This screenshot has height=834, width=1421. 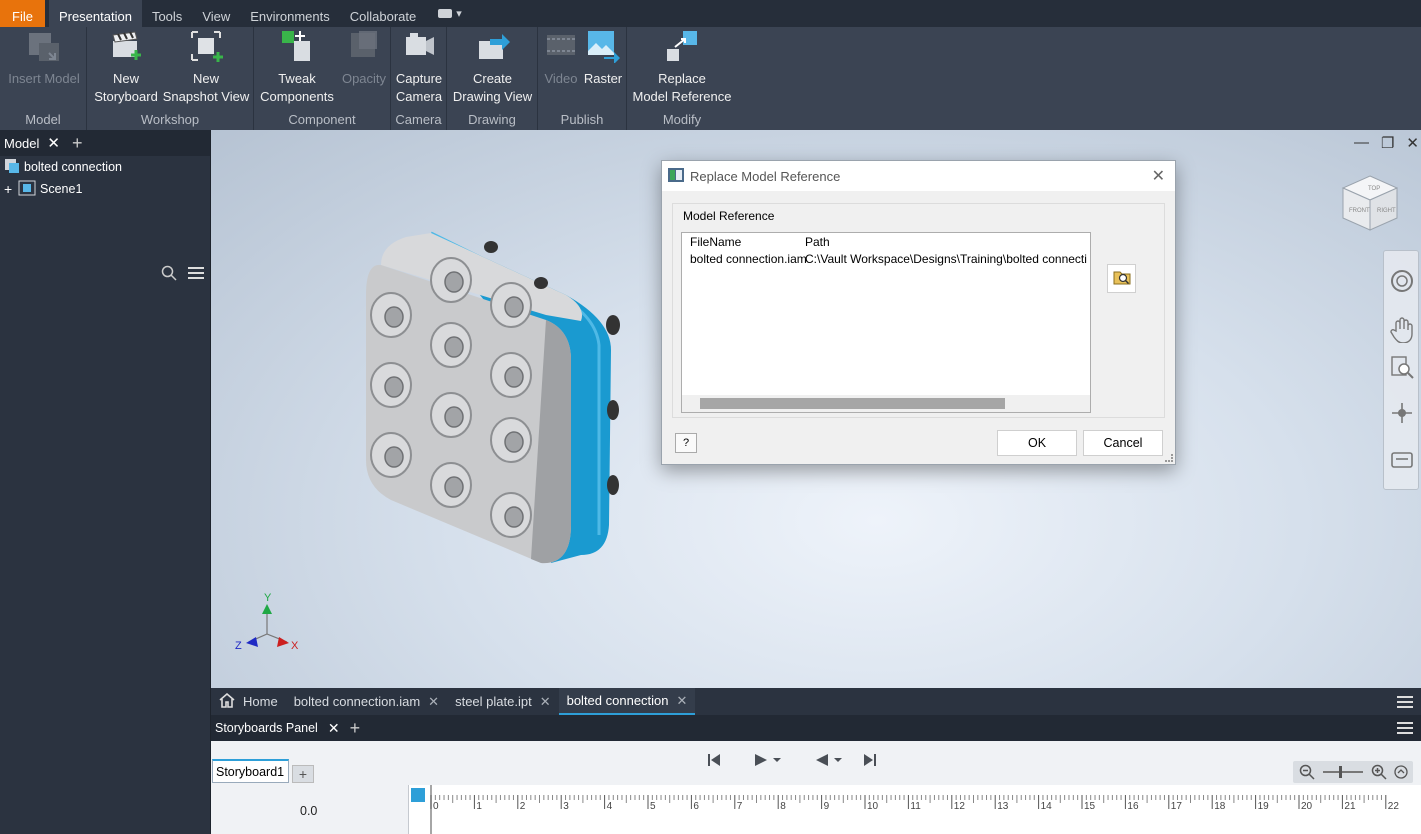 What do you see at coordinates (479, 806) in the screenshot?
I see `timeline-tick-label: 1` at bounding box center [479, 806].